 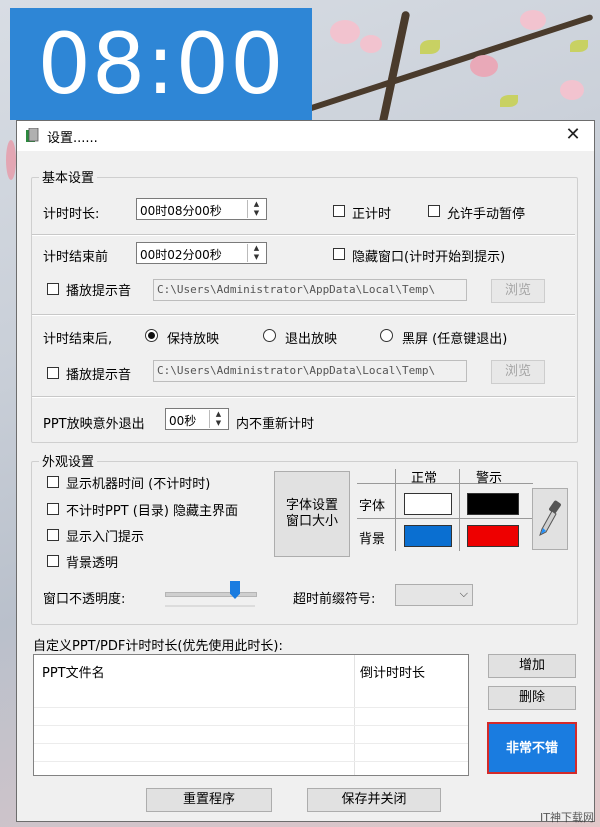 What do you see at coordinates (434, 211) in the screenshot?
I see `allow-pause-checkbox` at bounding box center [434, 211].